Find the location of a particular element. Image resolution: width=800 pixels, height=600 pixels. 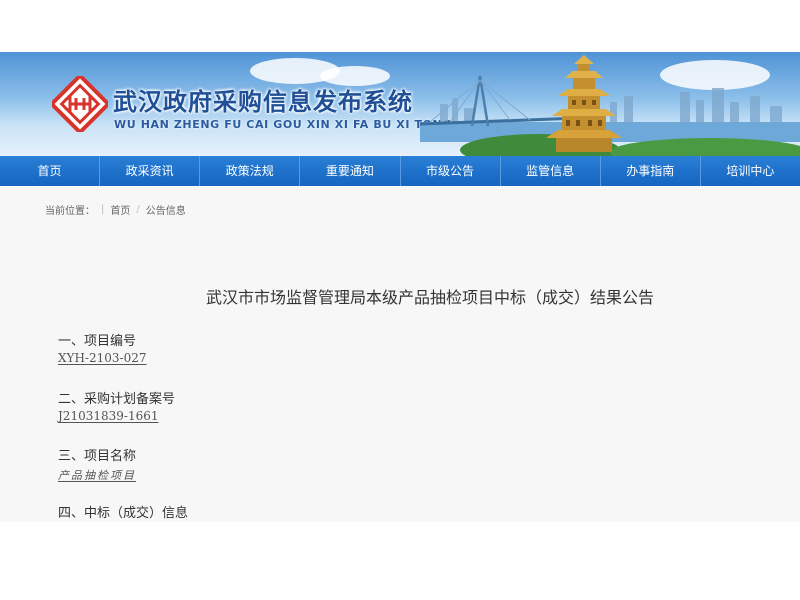

breadcrumb-label: 当前位置： is located at coordinates (70, 211).